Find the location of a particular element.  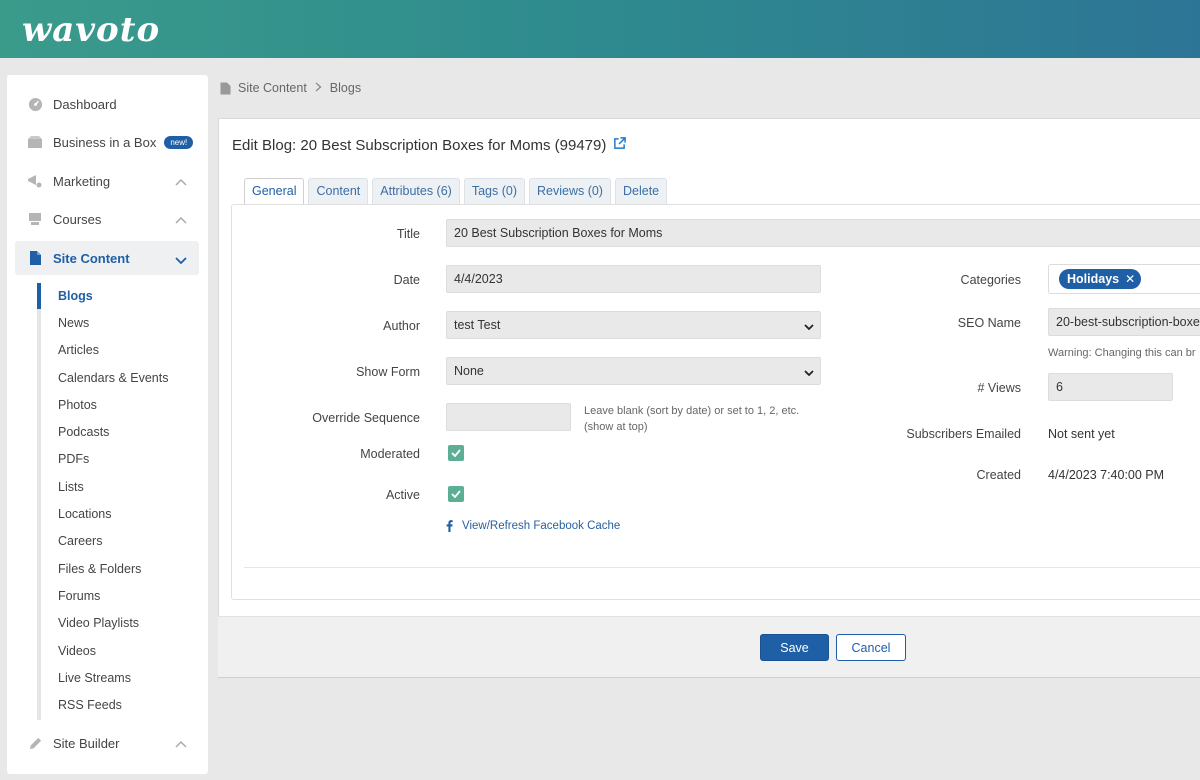

submenu-item-articles: Articles is located at coordinates (78, 350).